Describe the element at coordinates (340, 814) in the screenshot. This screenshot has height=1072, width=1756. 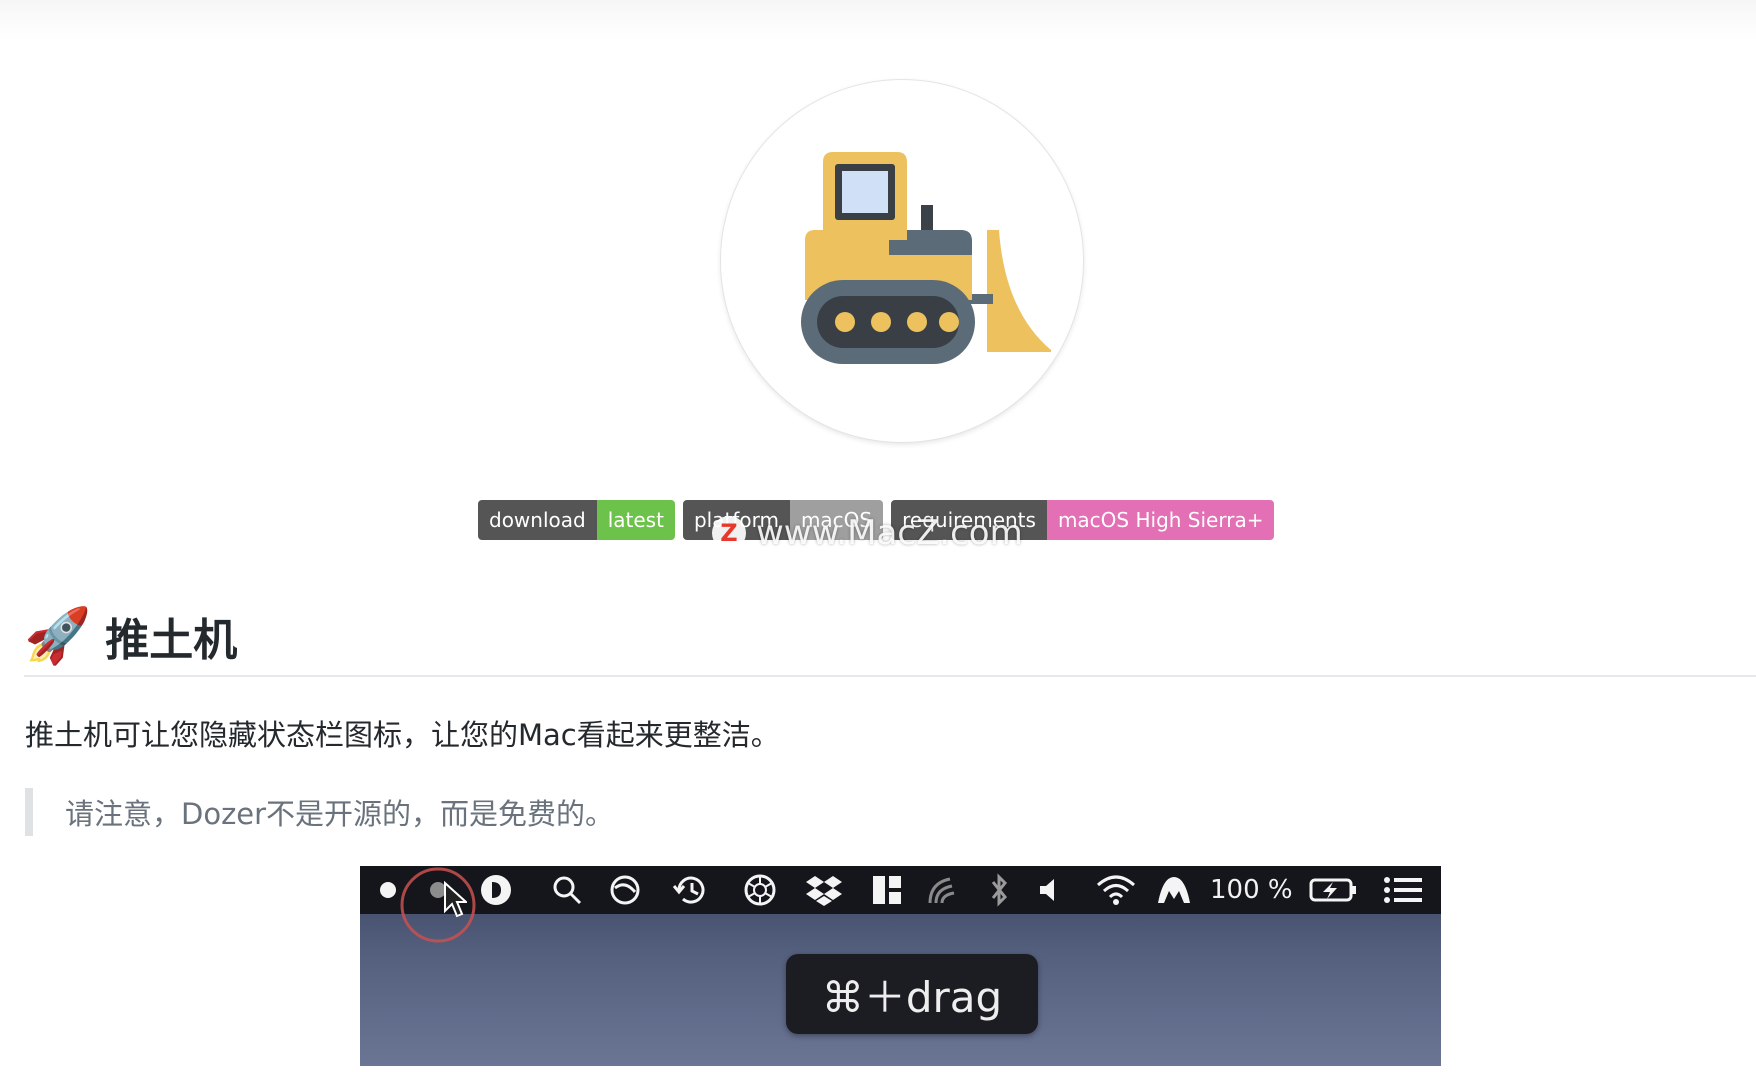
I see `note-text: 请注意，Dozer不是开源的，而是免费的。` at that location.